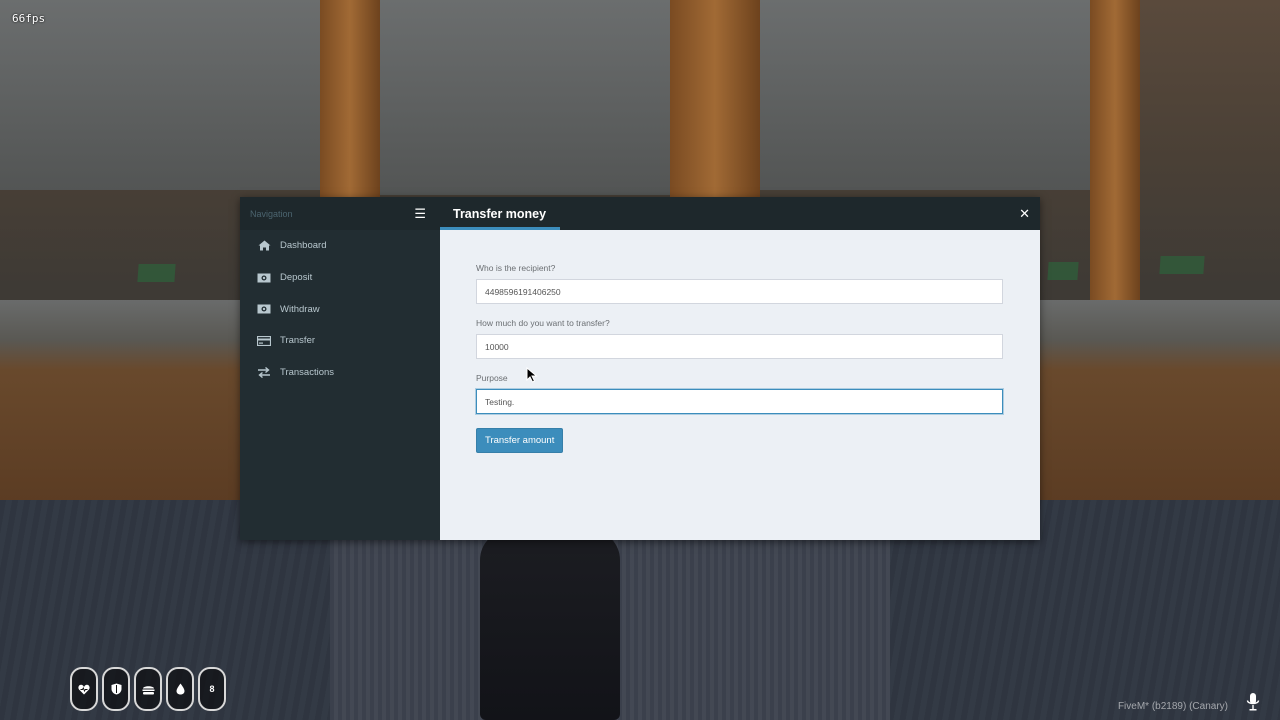 This screenshot has height=720, width=1280. I want to click on sidebar-item-label: Dashboard, so click(303, 246).